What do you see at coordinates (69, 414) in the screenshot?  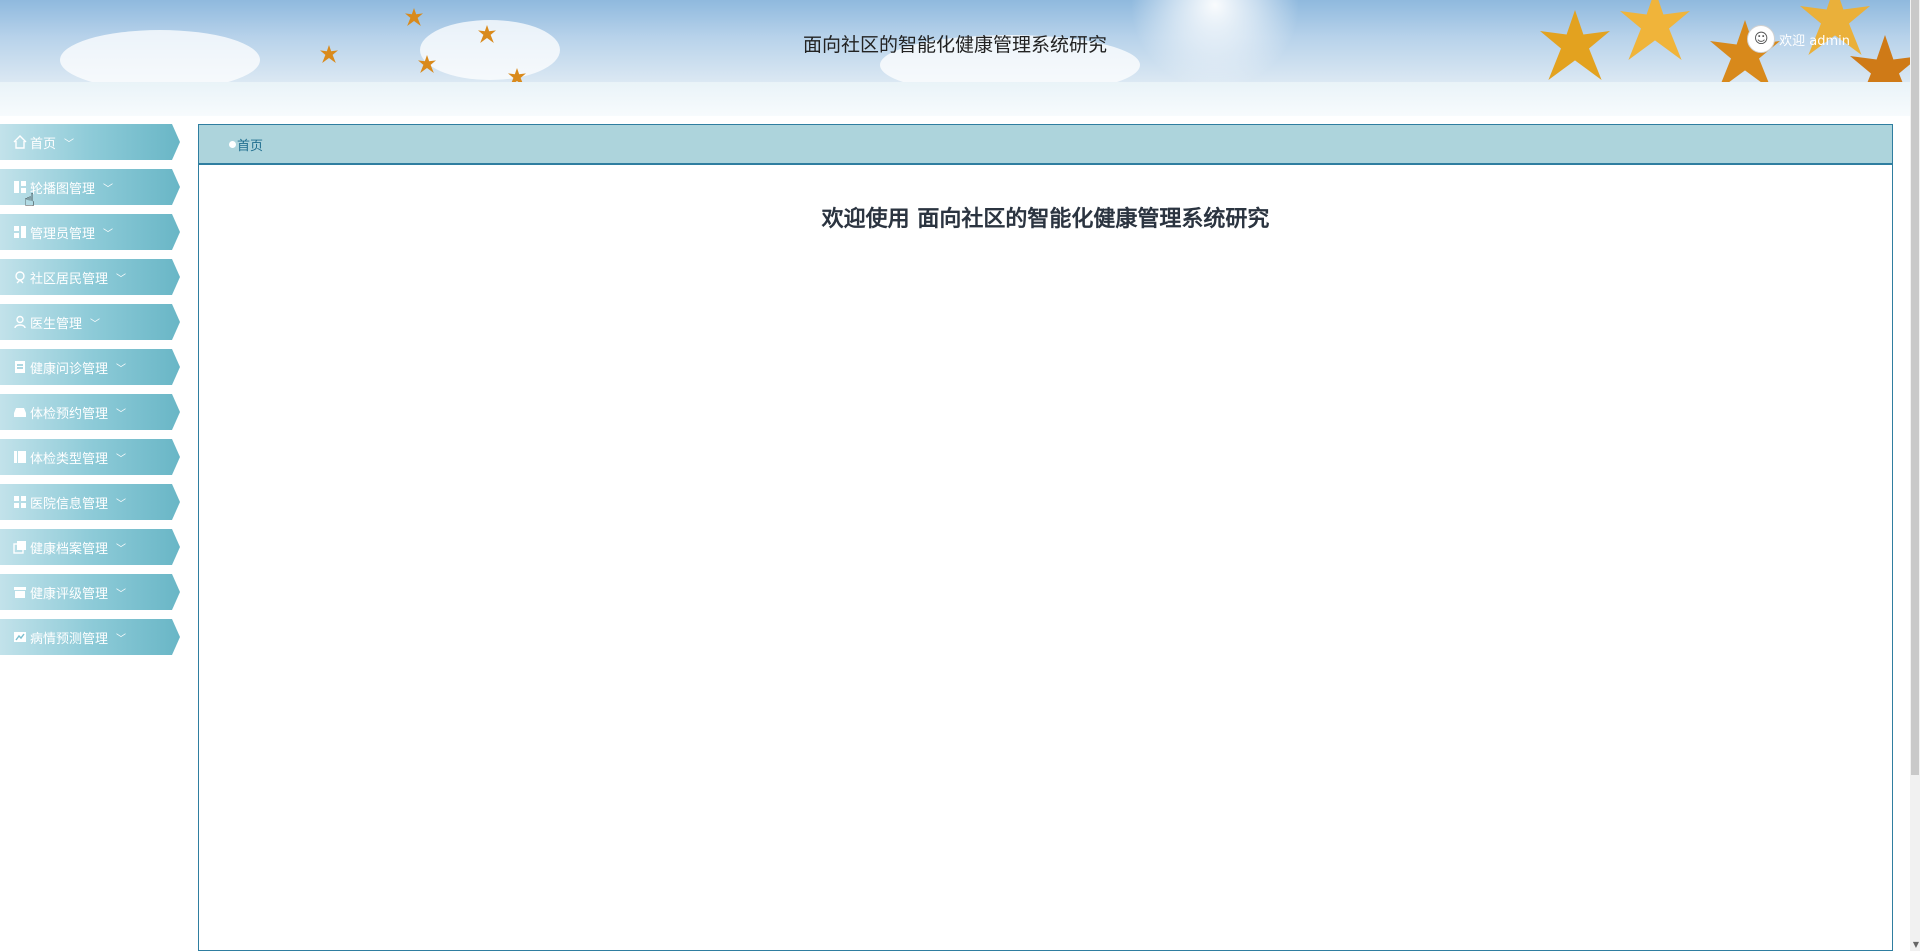 I see `sidebar-item-label: 体检预约管理` at bounding box center [69, 414].